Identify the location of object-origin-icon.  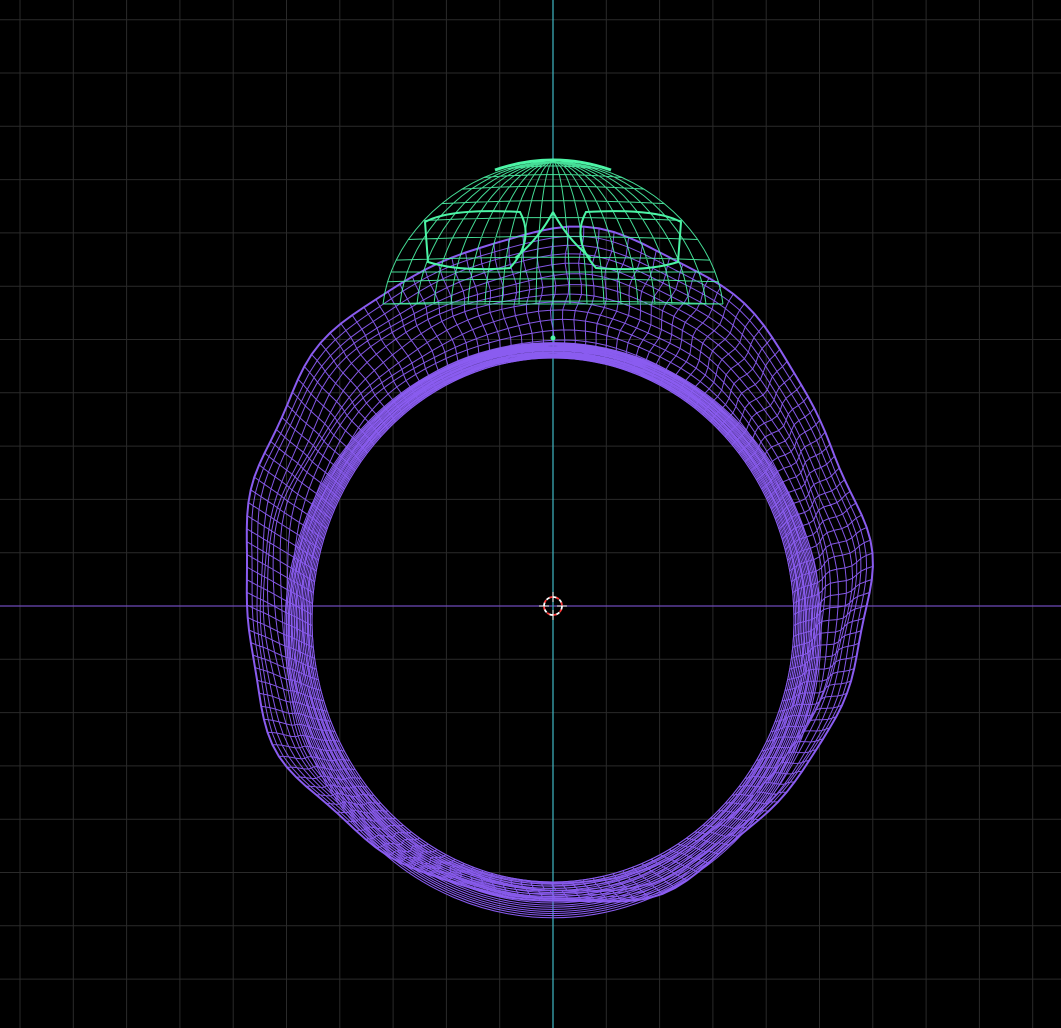
(553, 338).